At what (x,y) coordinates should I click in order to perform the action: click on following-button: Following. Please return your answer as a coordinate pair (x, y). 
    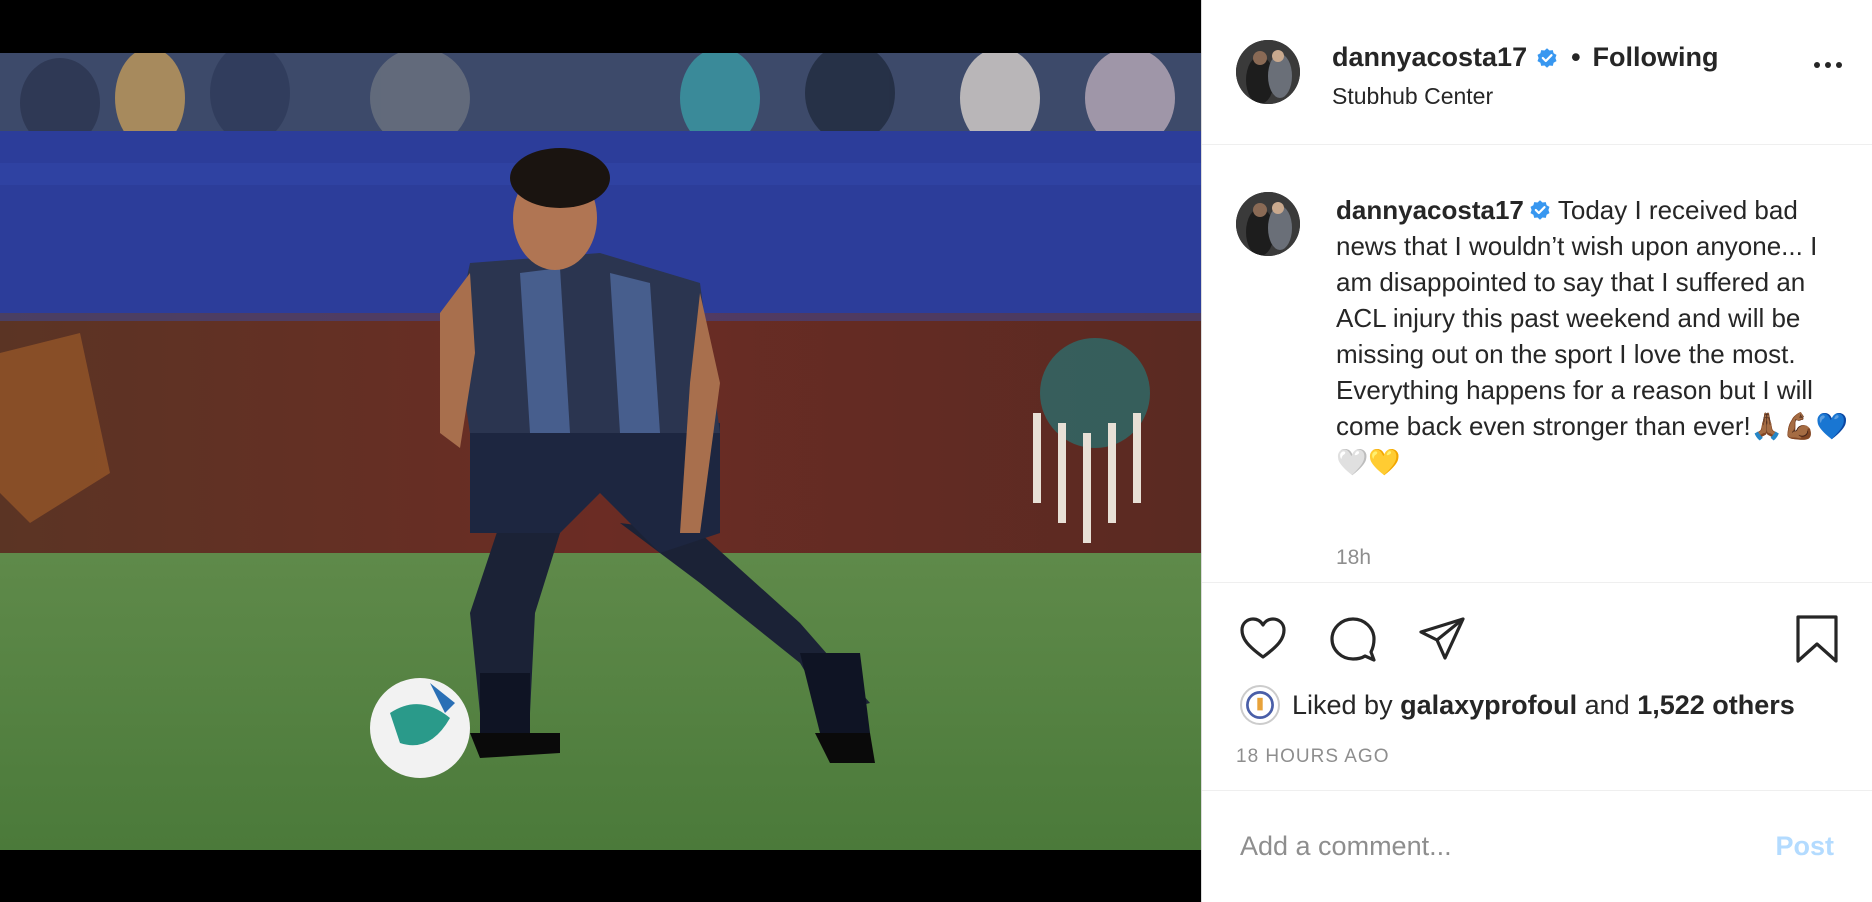
    Looking at the image, I should click on (1656, 57).